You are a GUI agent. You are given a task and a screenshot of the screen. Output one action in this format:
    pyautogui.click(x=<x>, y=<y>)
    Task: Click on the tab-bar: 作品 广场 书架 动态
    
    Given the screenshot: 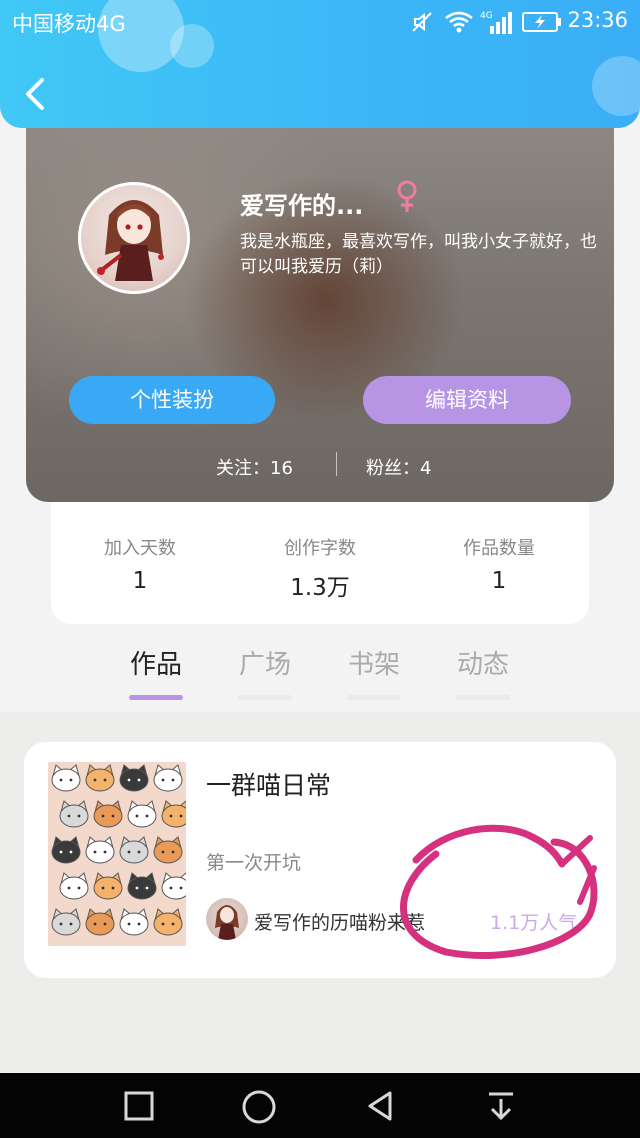 What is the action you would take?
    pyautogui.click(x=320, y=675)
    